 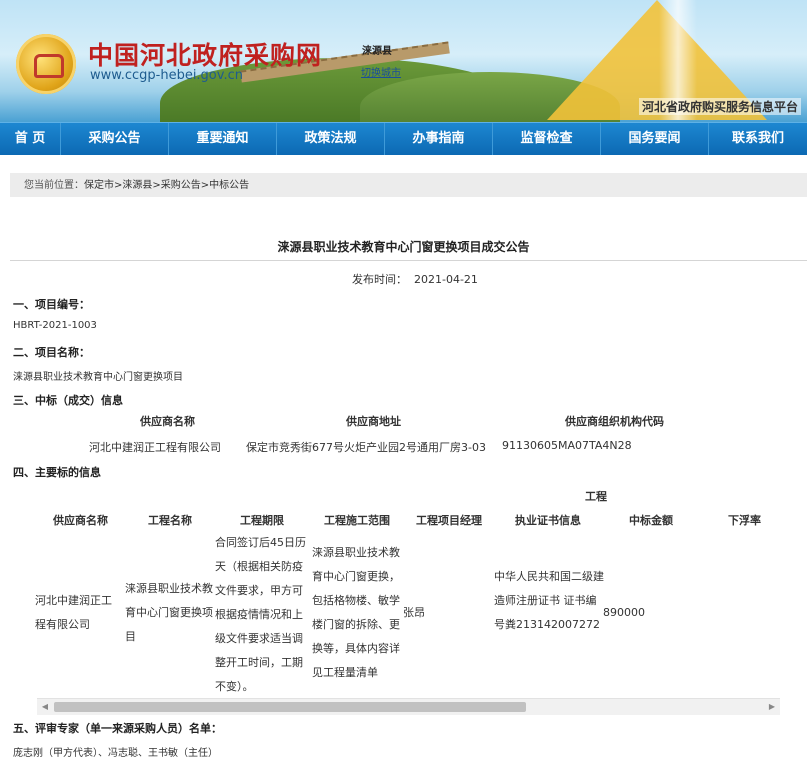 What do you see at coordinates (169, 612) in the screenshot?
I see `cell-project: 涞源县职业技术教育中心门窗更换项目` at bounding box center [169, 612].